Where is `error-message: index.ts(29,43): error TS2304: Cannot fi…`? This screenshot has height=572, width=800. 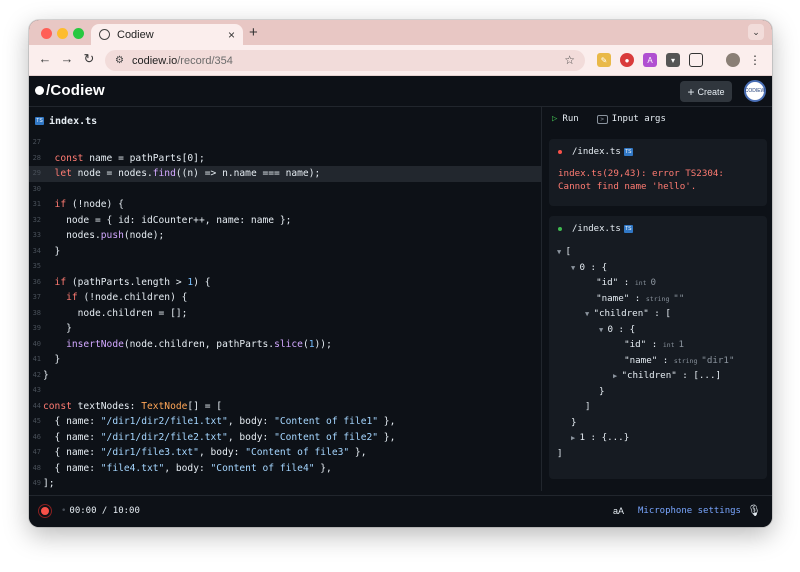
error-message: index.ts(29,43): error TS2304: Cannot fi… is located at coordinates (641, 180).